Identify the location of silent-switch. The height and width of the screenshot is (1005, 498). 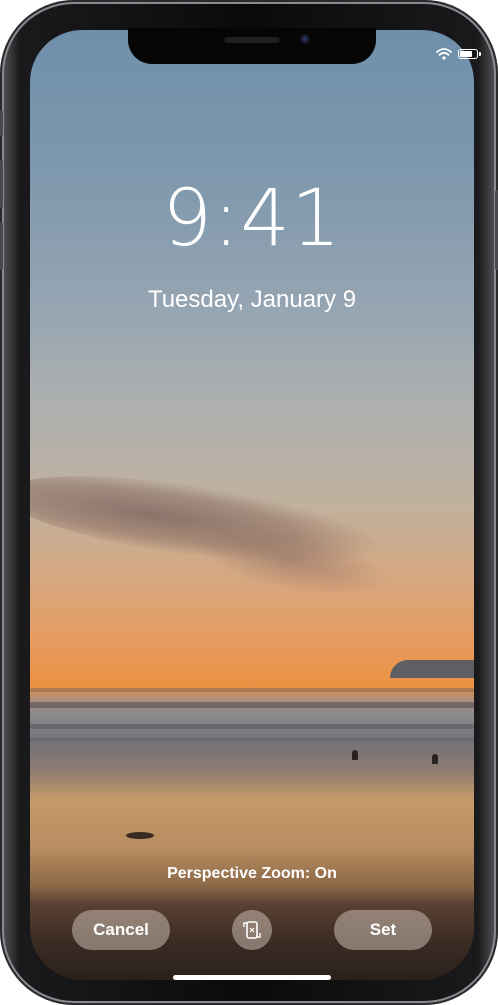
(1, 123).